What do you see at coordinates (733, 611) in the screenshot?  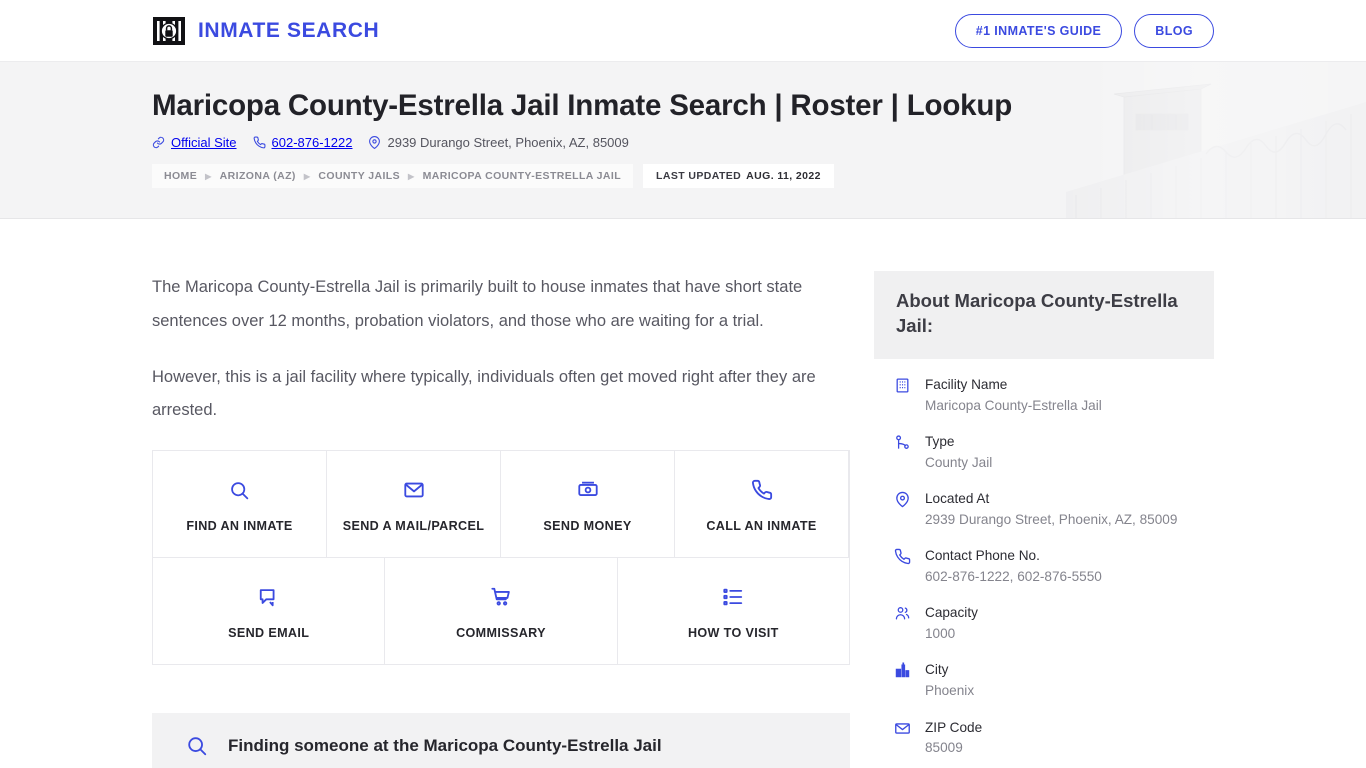 I see `how-to-visit-action: HOW TO VISIT` at bounding box center [733, 611].